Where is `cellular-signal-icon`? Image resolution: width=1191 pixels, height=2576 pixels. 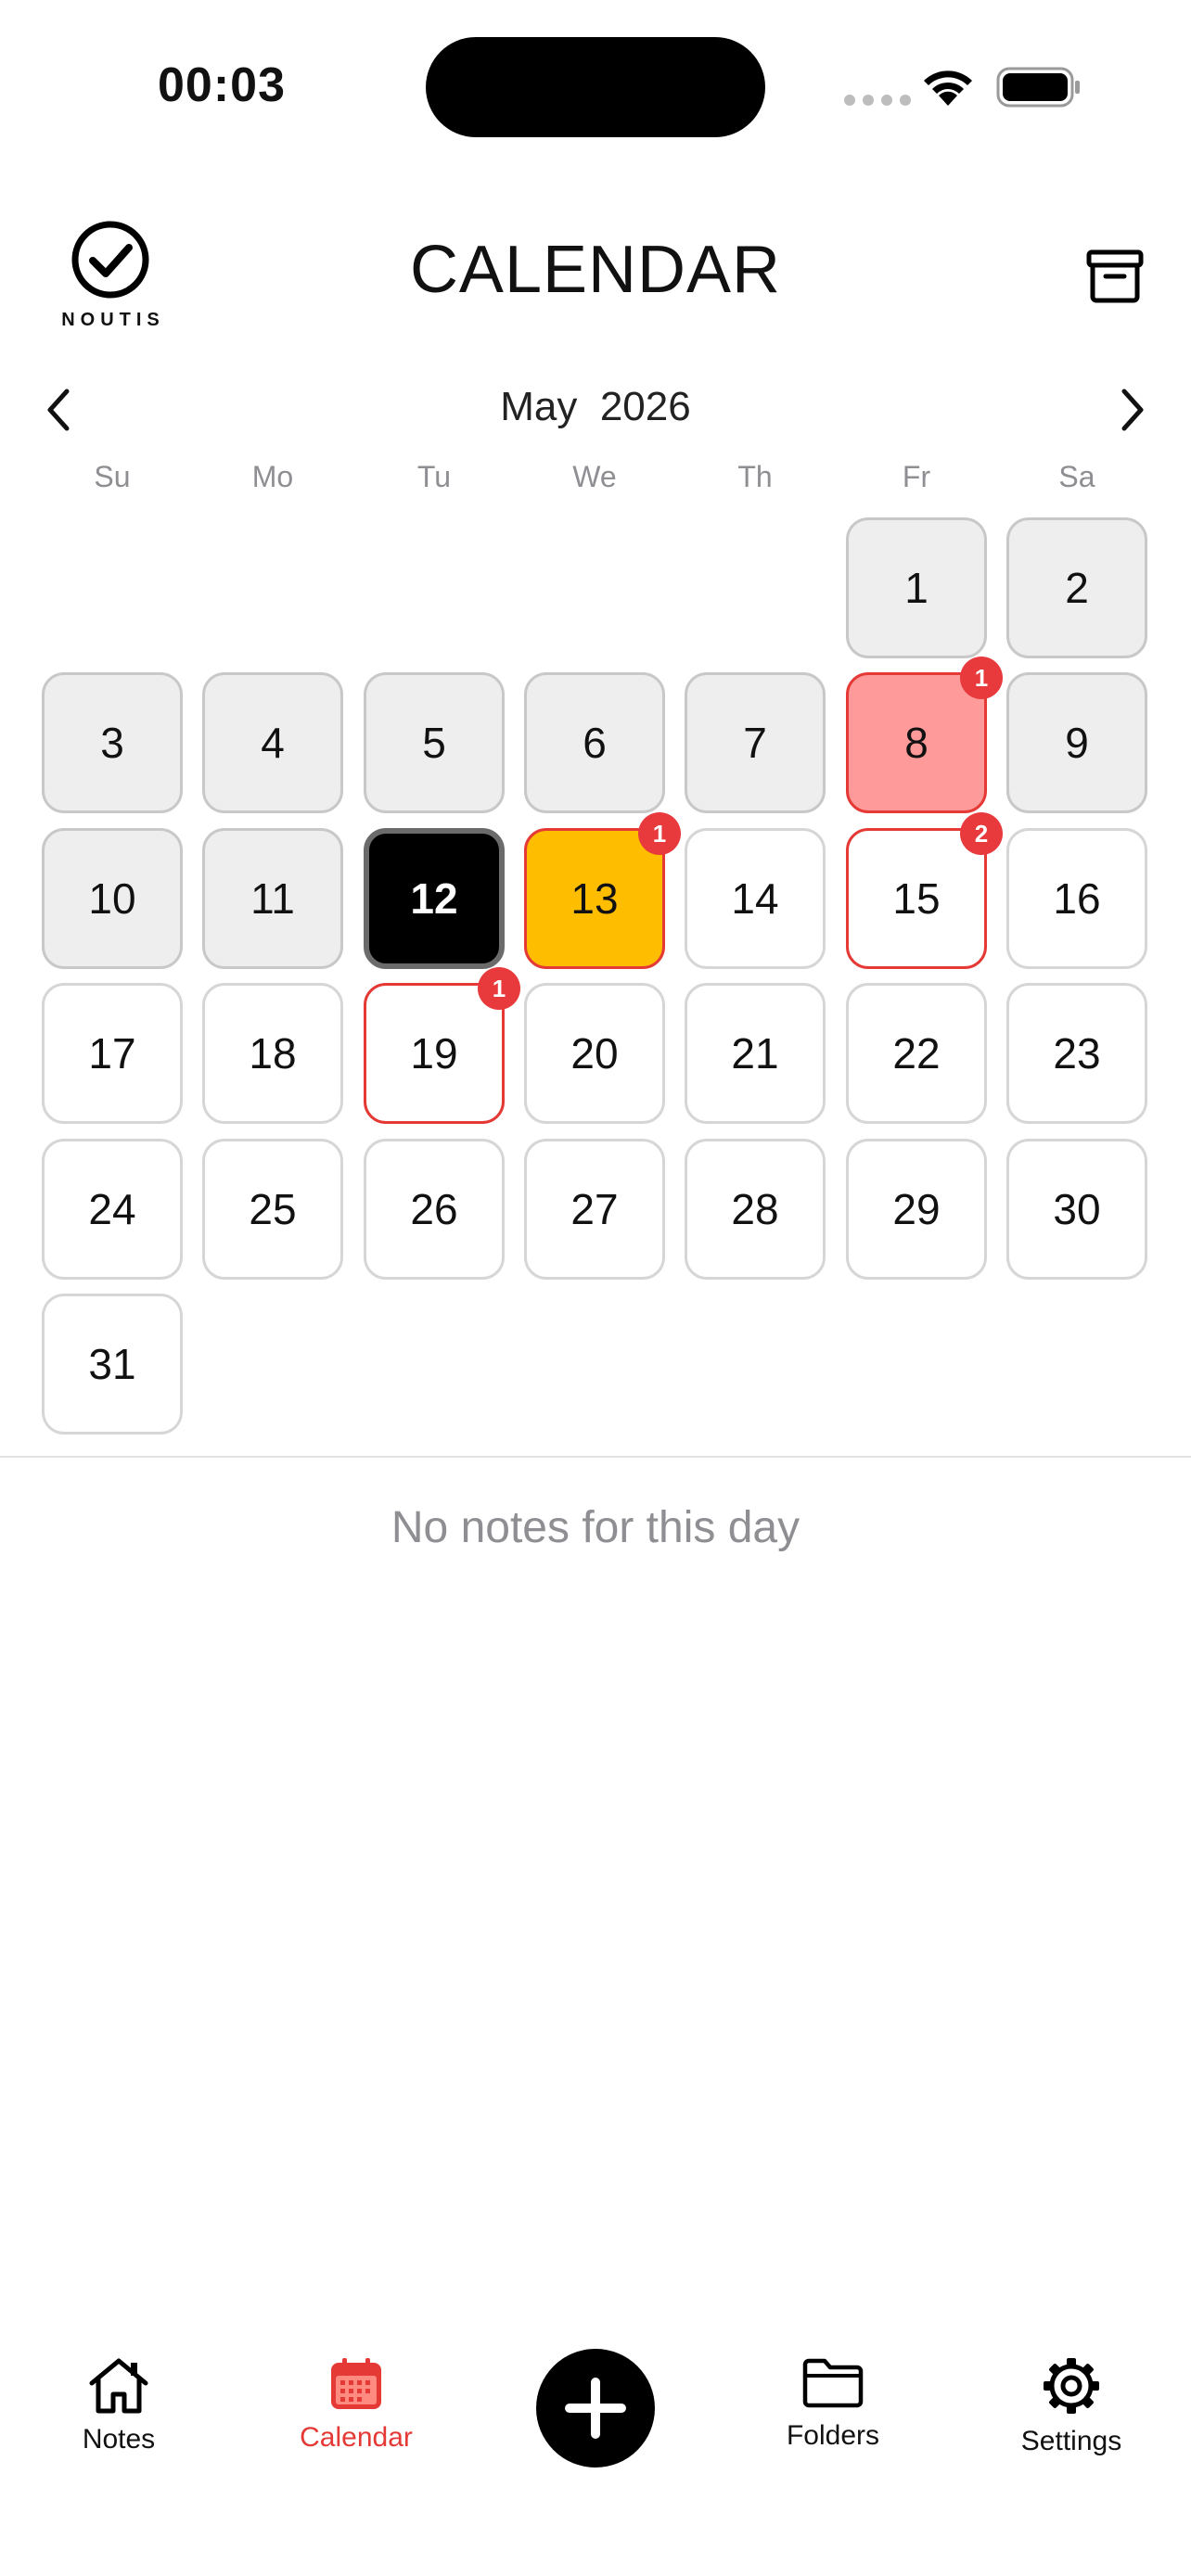
cellular-signal-icon is located at coordinates (877, 100).